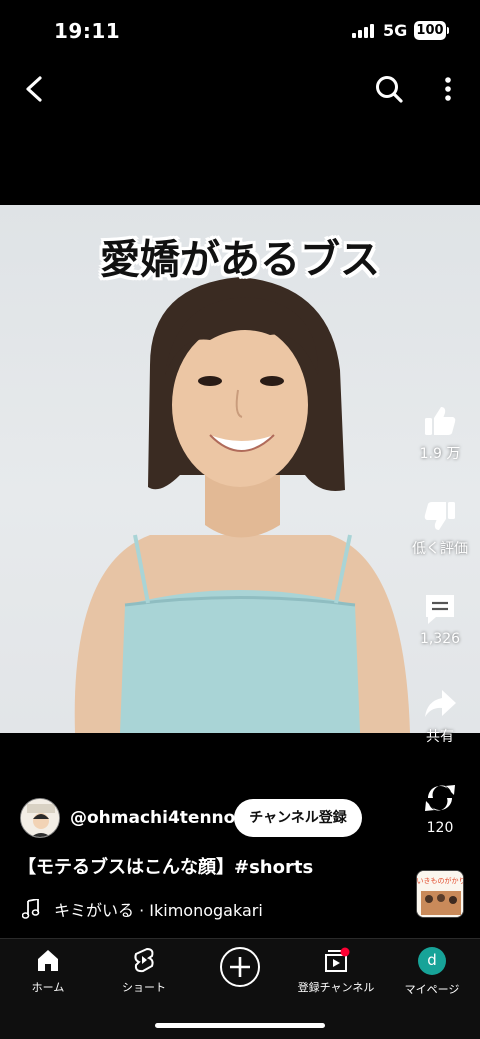 This screenshot has width=480, height=1039. I want to click on signal-icon, so click(364, 31).